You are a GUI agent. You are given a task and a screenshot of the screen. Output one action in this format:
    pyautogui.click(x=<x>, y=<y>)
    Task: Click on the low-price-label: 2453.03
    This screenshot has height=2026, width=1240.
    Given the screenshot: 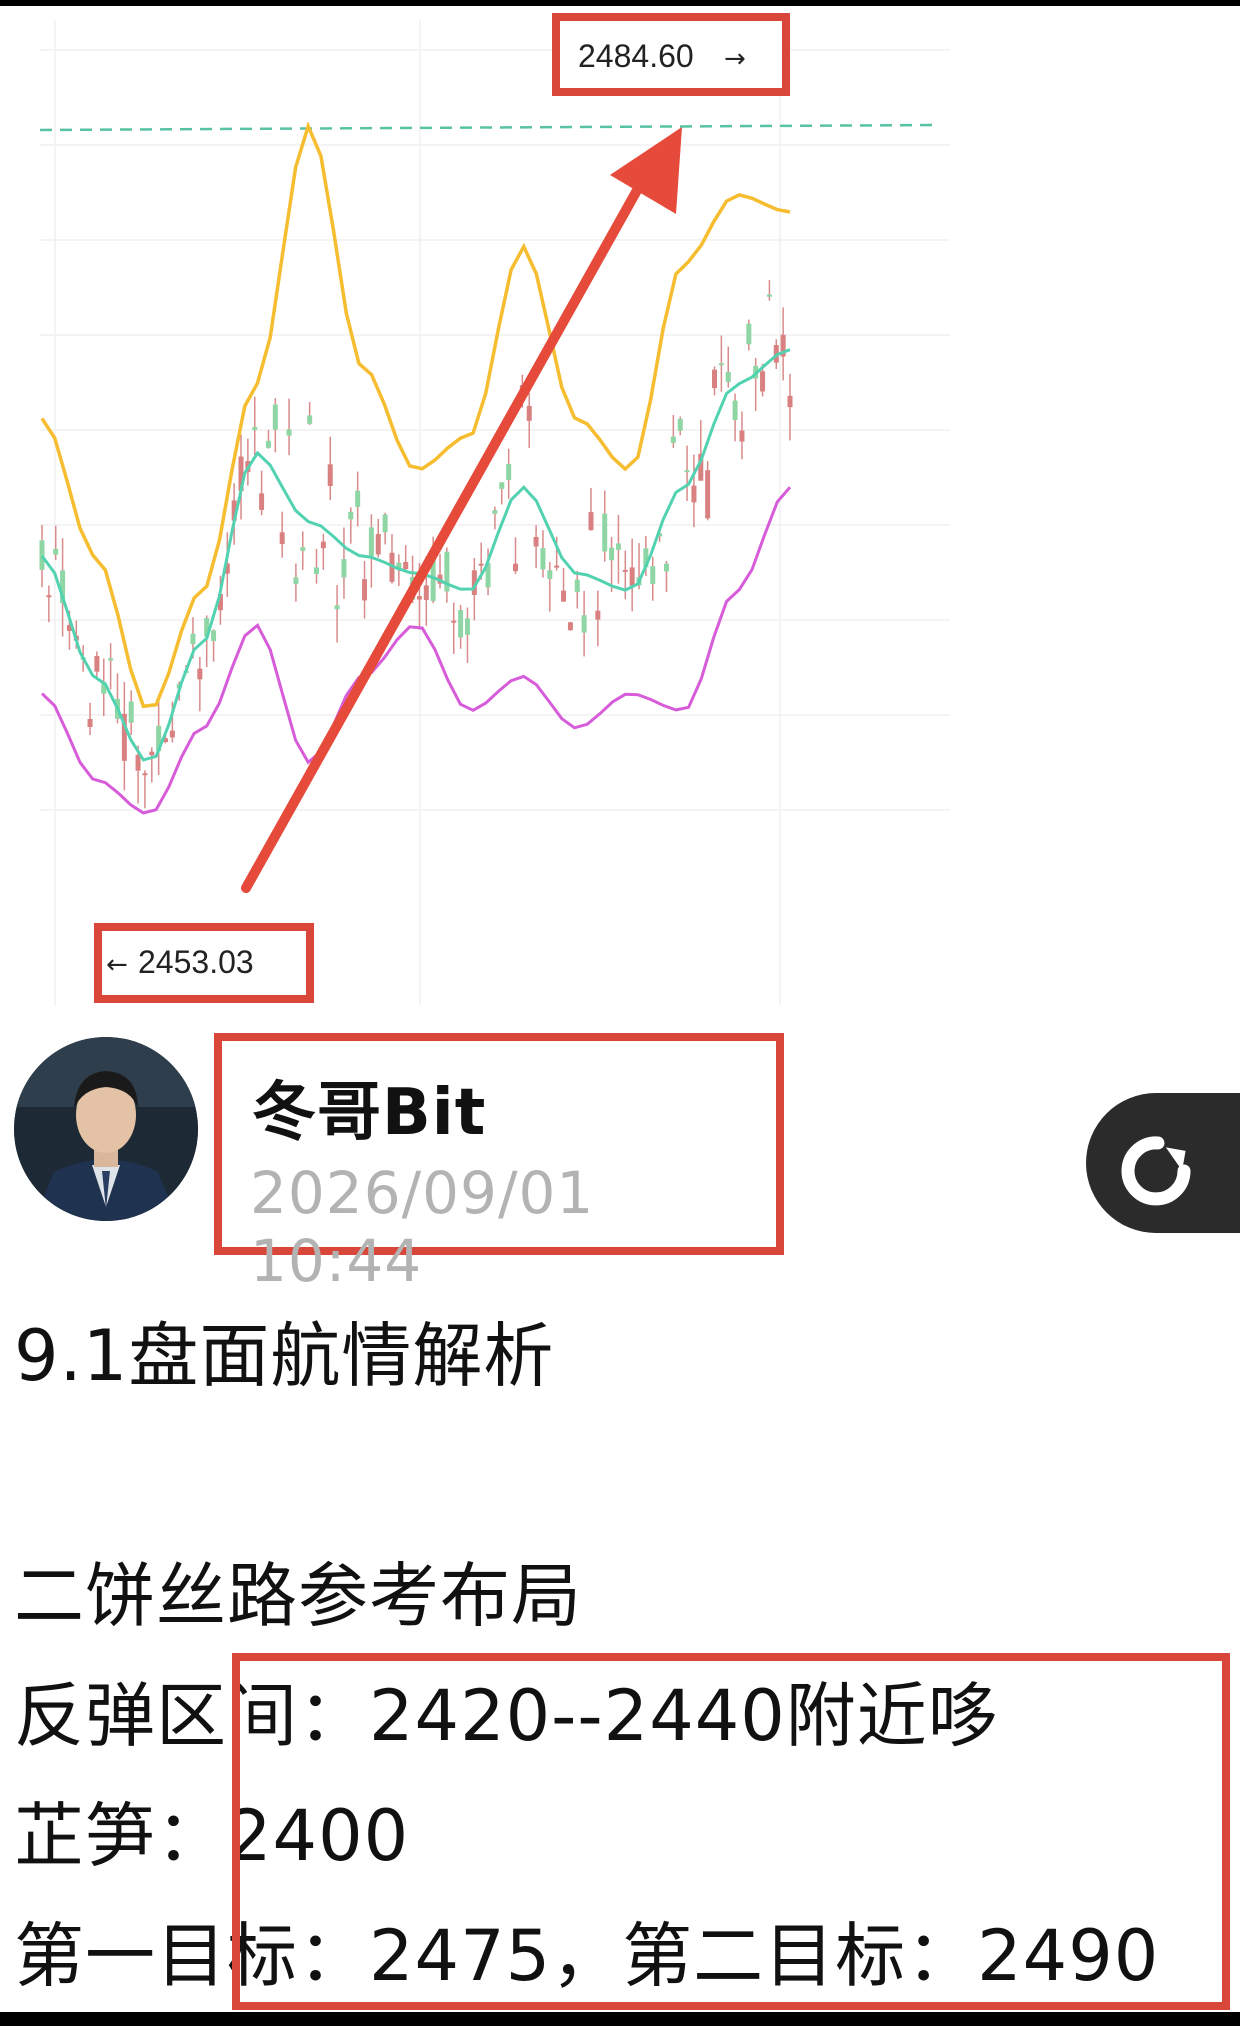 What is the action you would take?
    pyautogui.click(x=196, y=962)
    